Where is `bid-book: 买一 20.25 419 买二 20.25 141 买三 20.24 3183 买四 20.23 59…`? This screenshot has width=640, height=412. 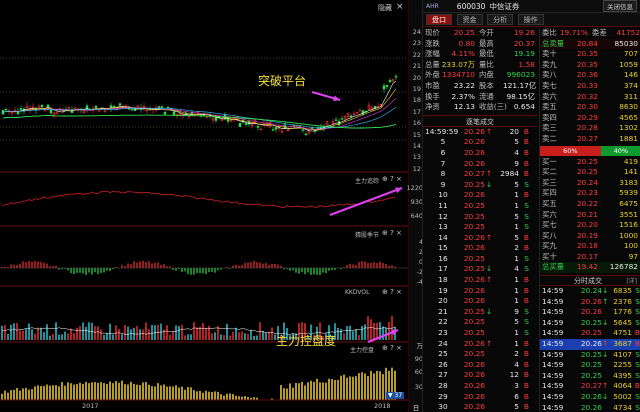 bid-book: 买一 20.25 419 买二 20.25 141 买三 20.24 3183 买四 20.23 59… is located at coordinates (590, 210).